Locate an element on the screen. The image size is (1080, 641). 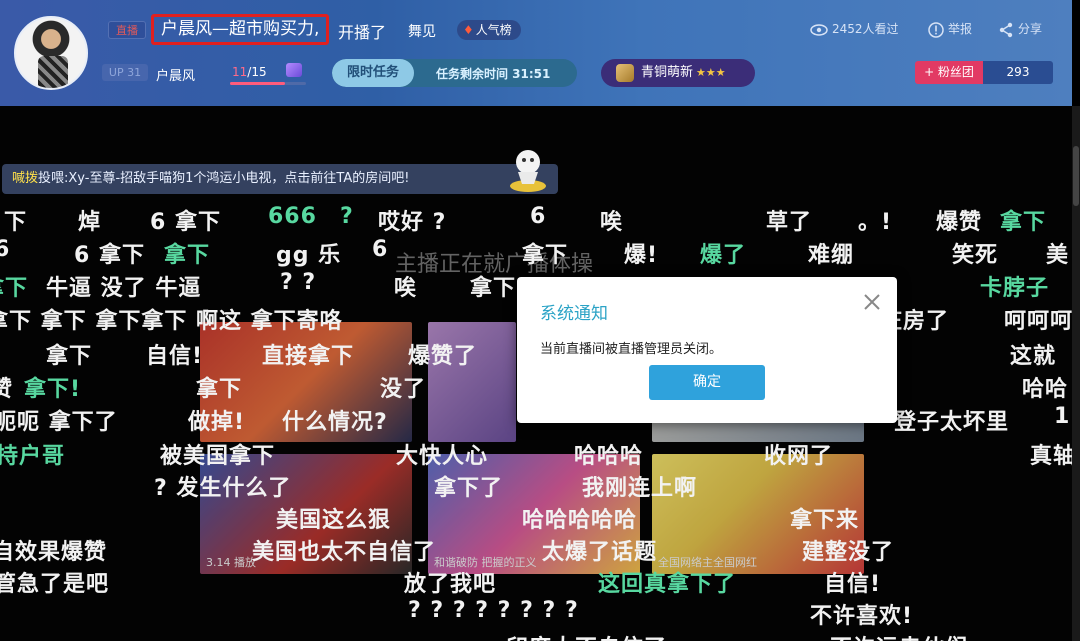
limited-task-pill: 限时任务 任务剩余时间 31:51 is located at coordinates (454, 73).